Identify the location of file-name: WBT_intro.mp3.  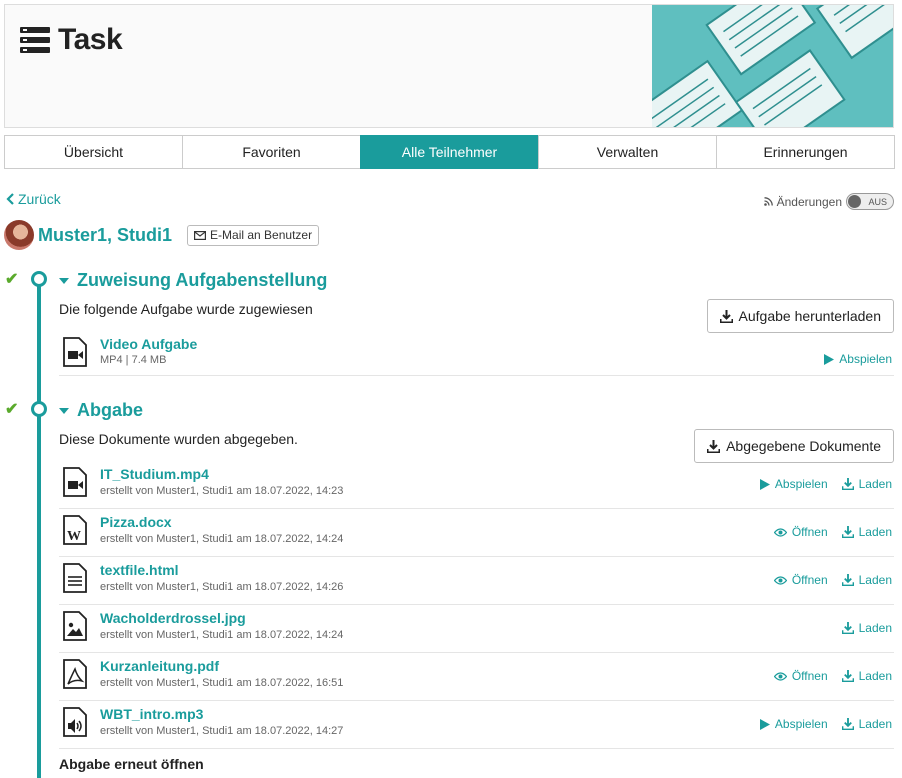
(151, 714).